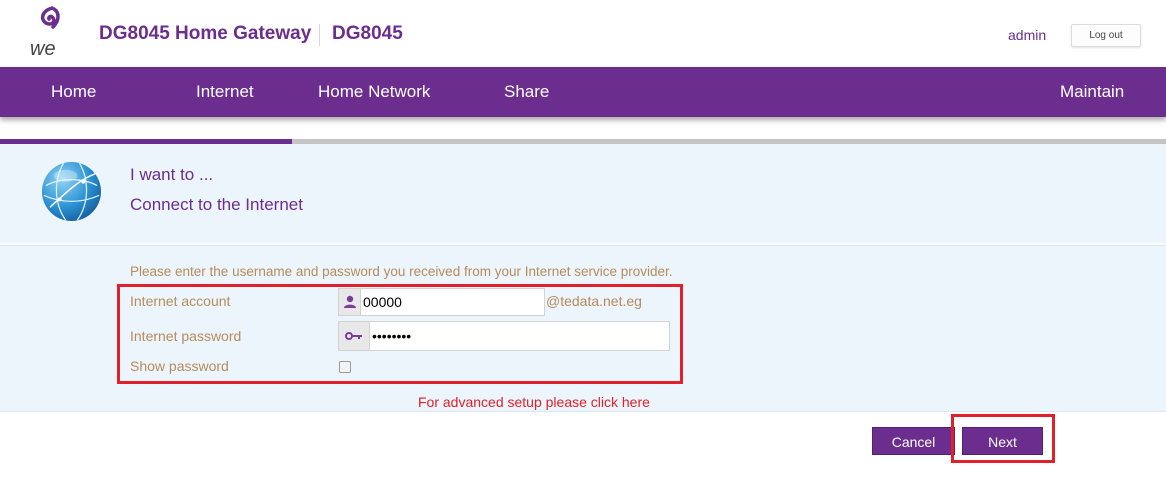 This screenshot has width=1166, height=480. Describe the element at coordinates (71, 191) in the screenshot. I see `globe-icon` at that location.